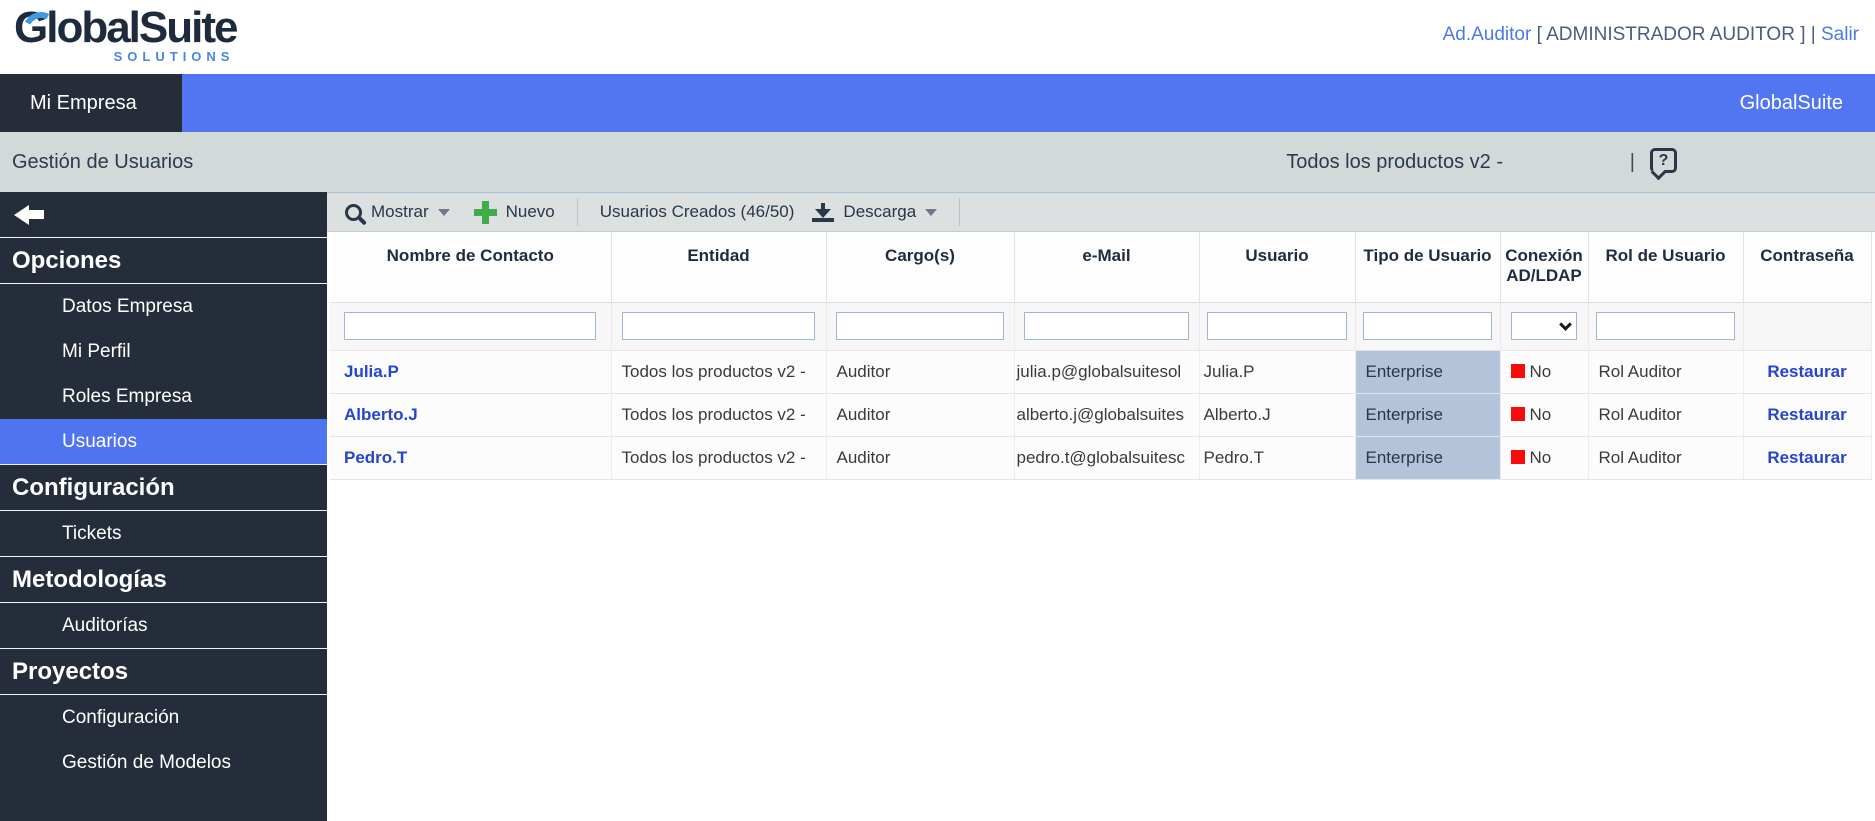  What do you see at coordinates (1544, 267) in the screenshot?
I see `col-conexion-adldap: Conexión AD/LDAP` at bounding box center [1544, 267].